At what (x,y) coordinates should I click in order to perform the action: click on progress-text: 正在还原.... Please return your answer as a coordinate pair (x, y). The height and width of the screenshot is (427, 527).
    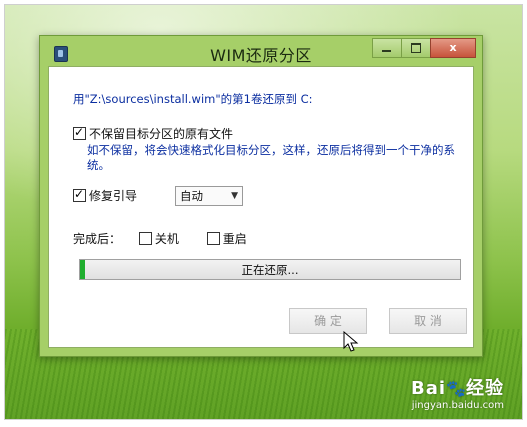
    Looking at the image, I should click on (270, 270).